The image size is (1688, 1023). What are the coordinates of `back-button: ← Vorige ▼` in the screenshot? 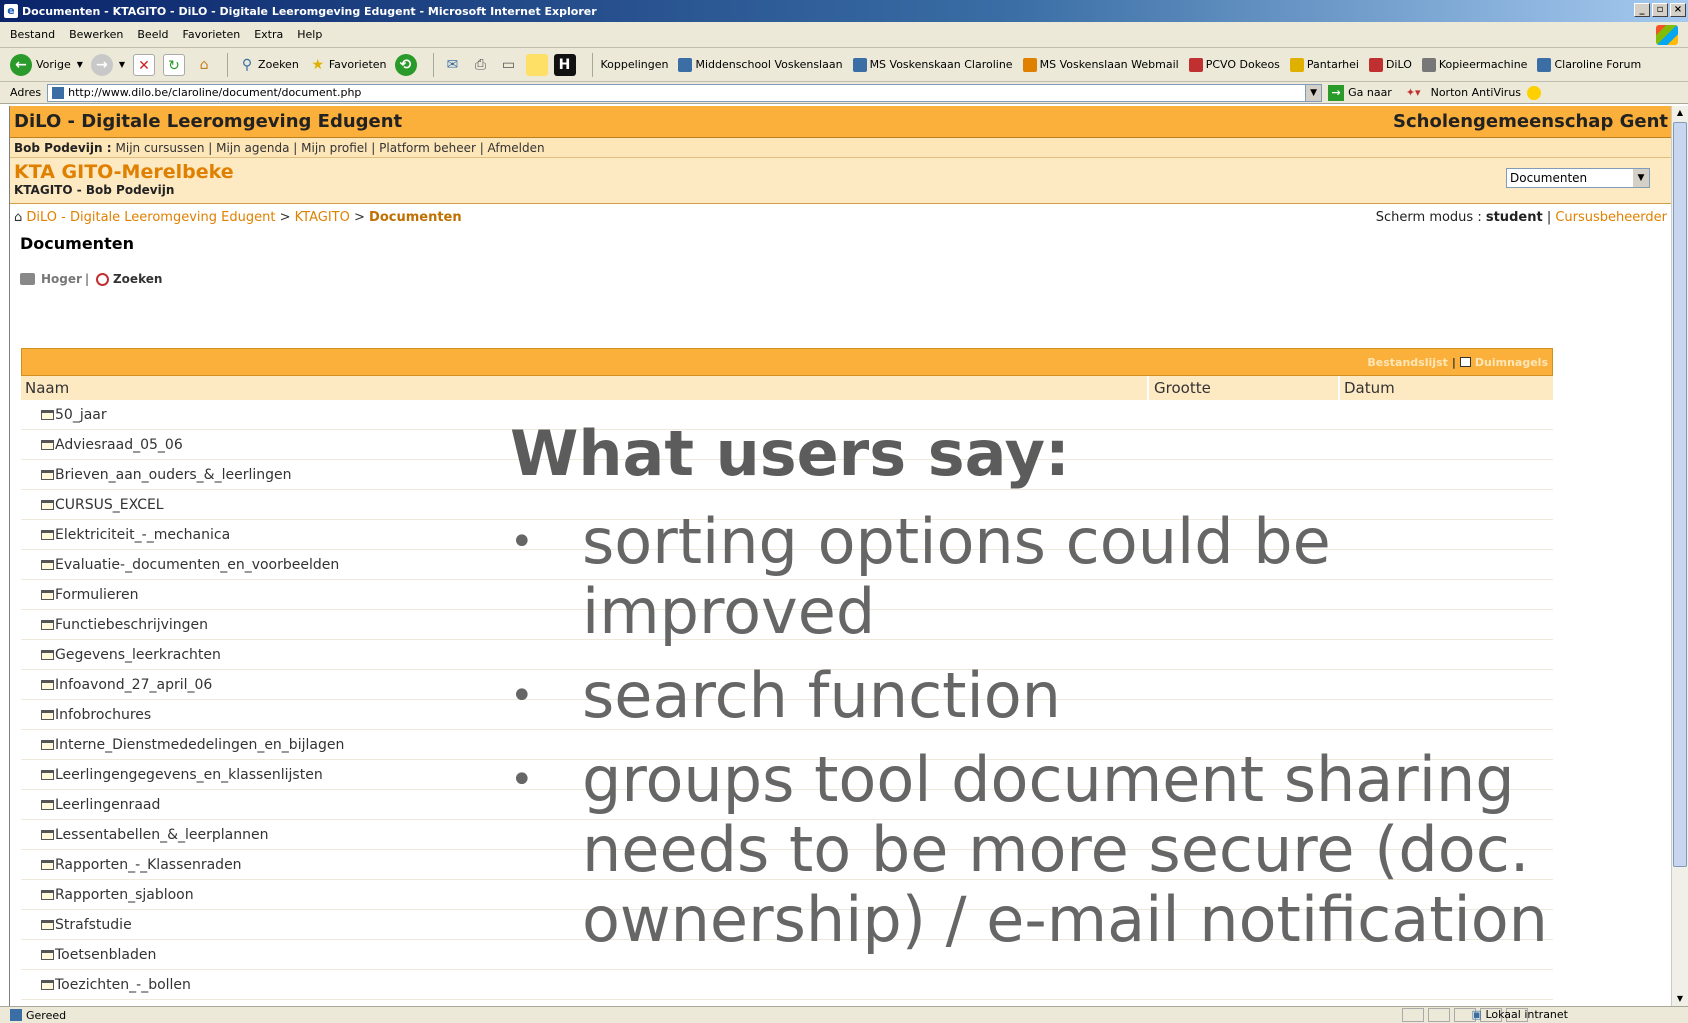 It's located at (46, 64).